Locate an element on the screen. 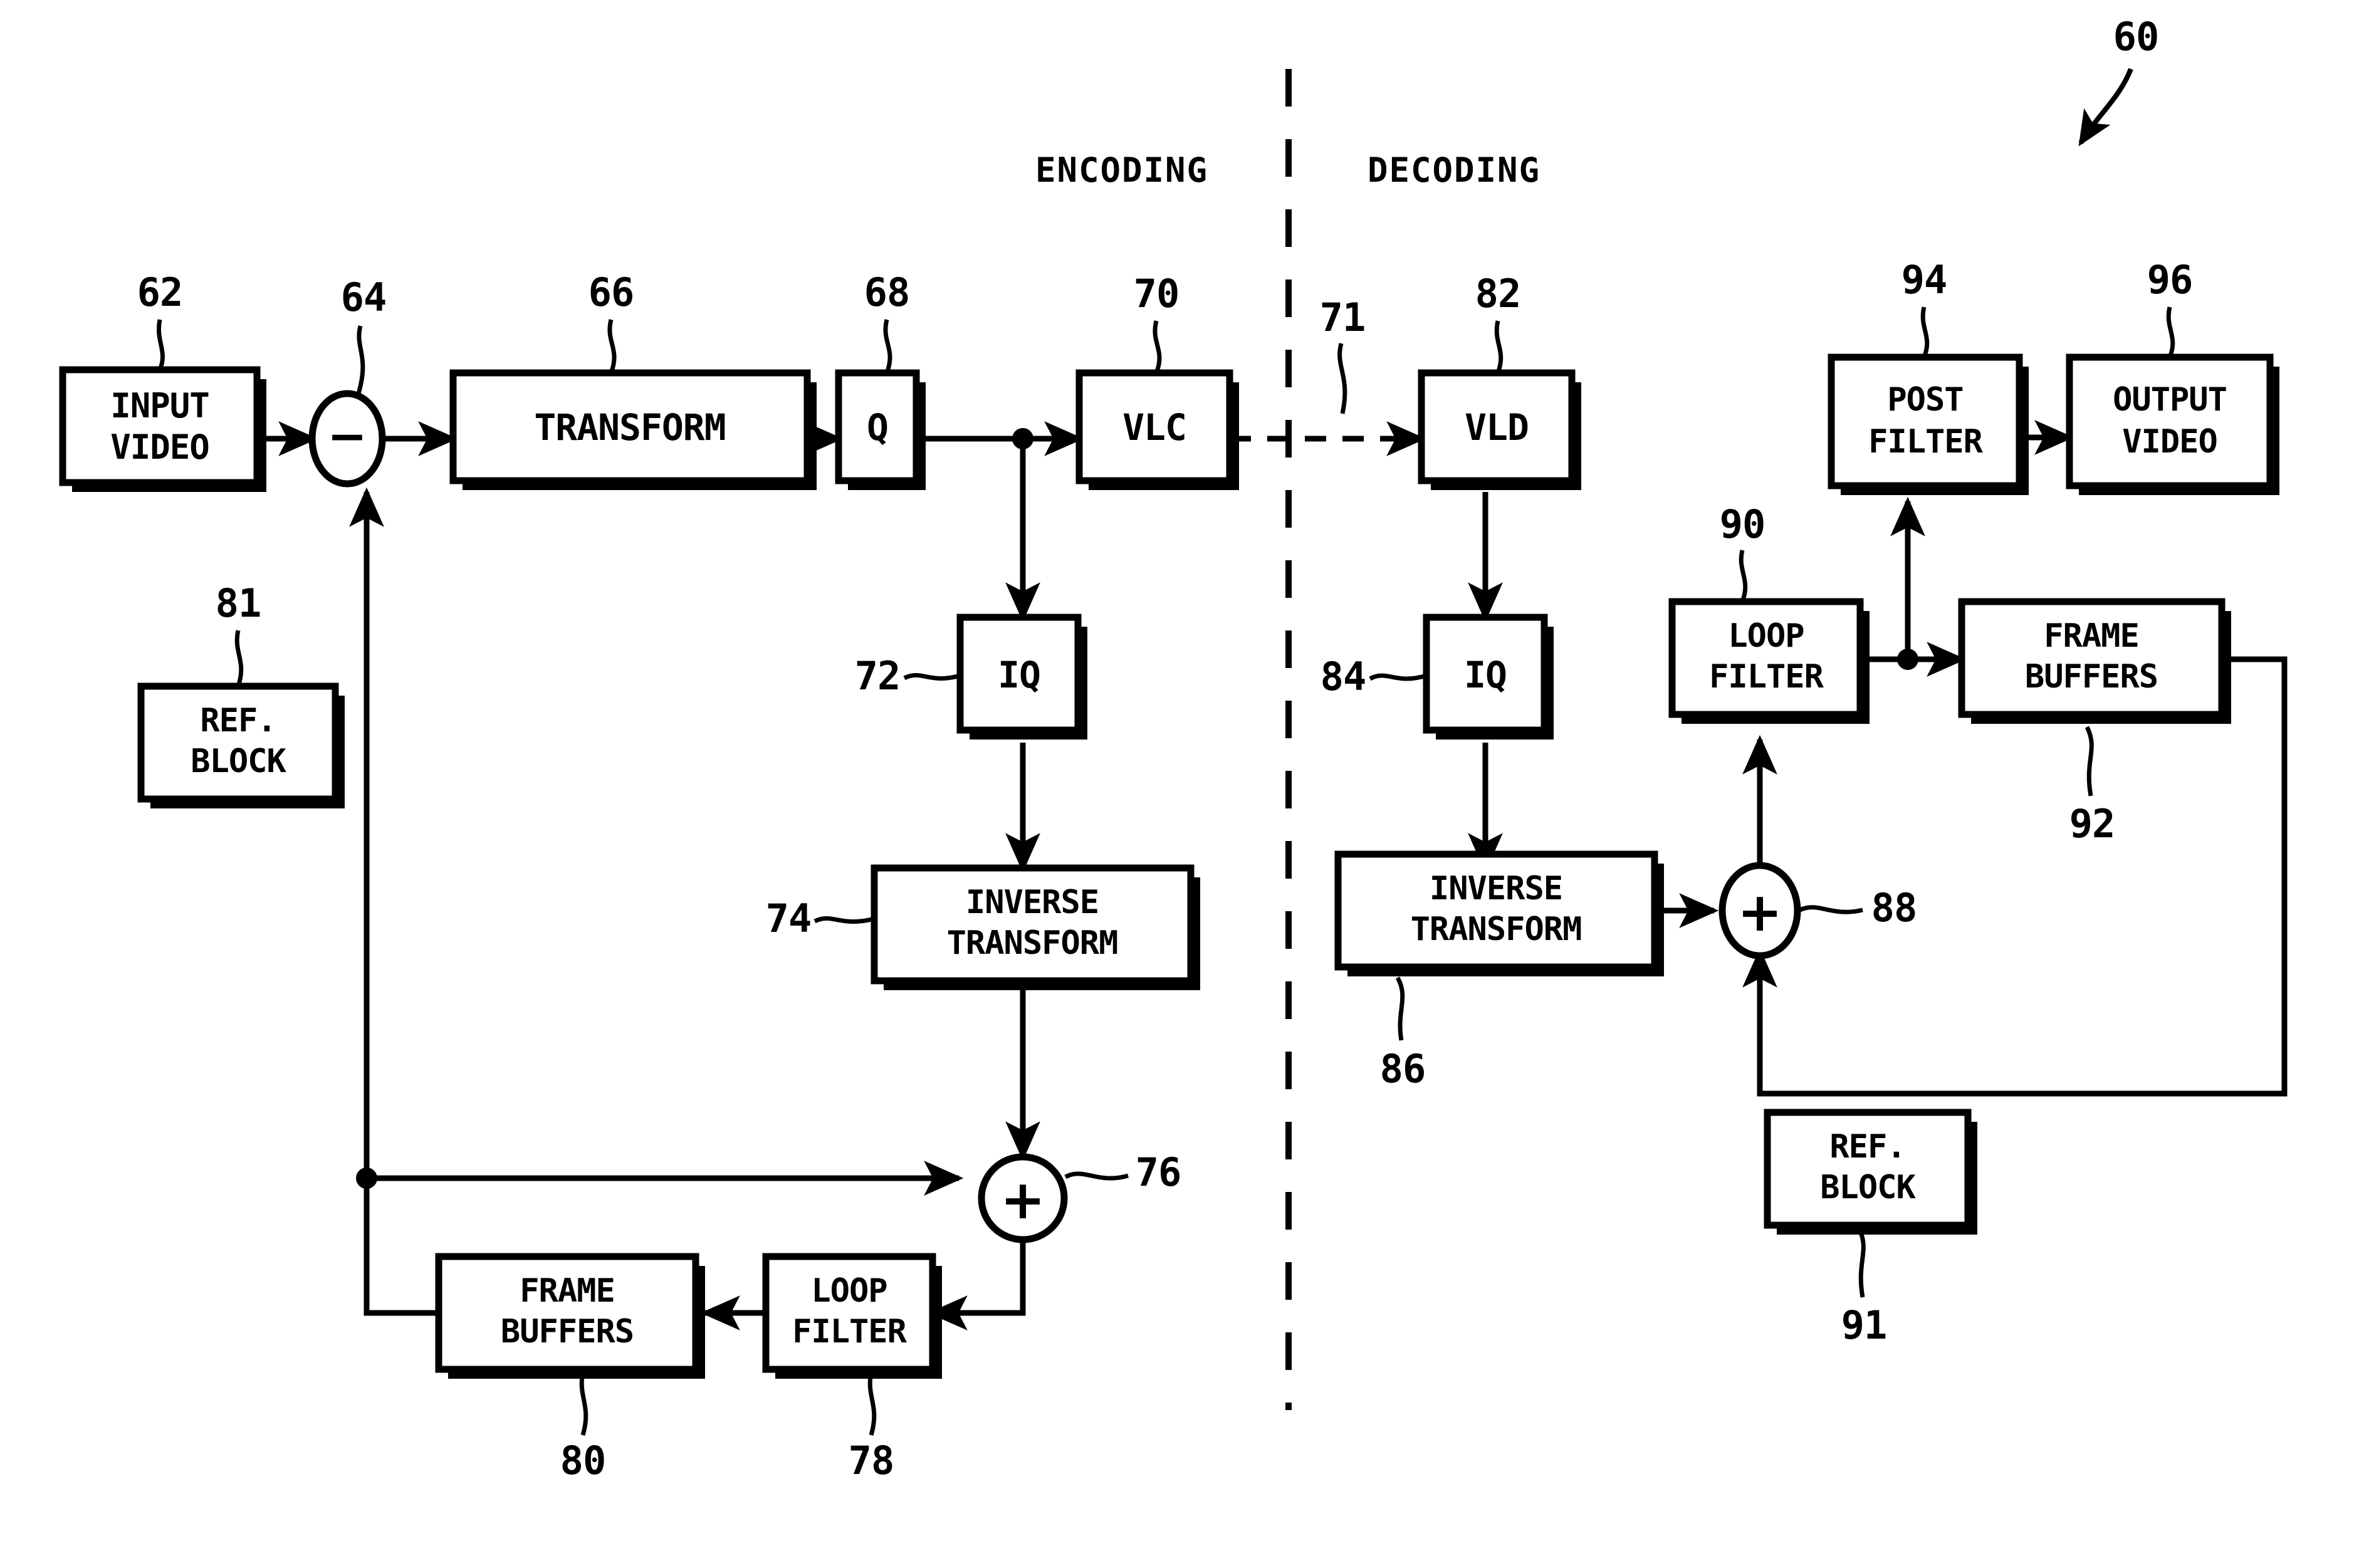 The width and height of the screenshot is (2359, 1568). block-inverse-transform-encoder: INVERSE TRANSFORM is located at coordinates (1035, 927).